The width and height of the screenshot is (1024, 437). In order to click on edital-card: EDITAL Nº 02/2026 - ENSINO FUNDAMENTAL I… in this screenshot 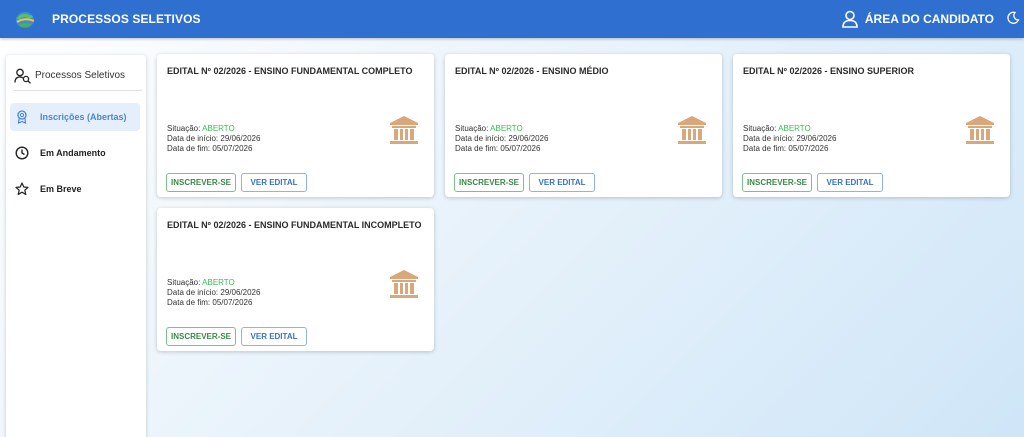, I will do `click(295, 279)`.